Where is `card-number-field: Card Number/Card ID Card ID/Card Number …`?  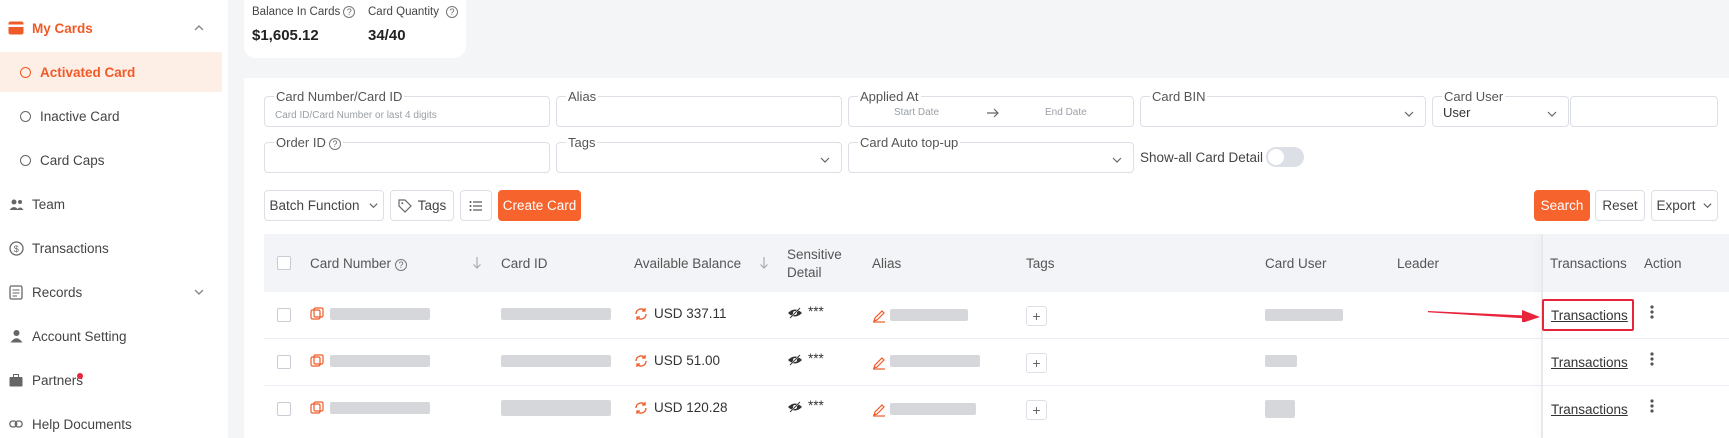 card-number-field: Card Number/Card ID Card ID/Card Number … is located at coordinates (407, 108).